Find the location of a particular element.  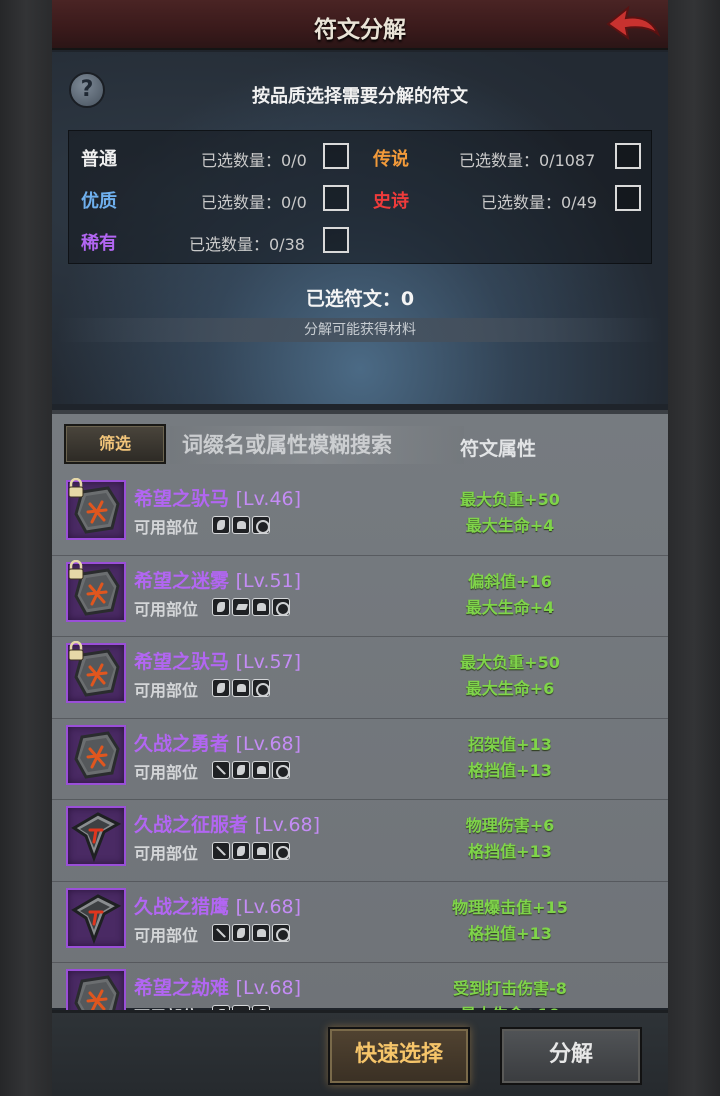

decompose-button: 分解 is located at coordinates (571, 1056).